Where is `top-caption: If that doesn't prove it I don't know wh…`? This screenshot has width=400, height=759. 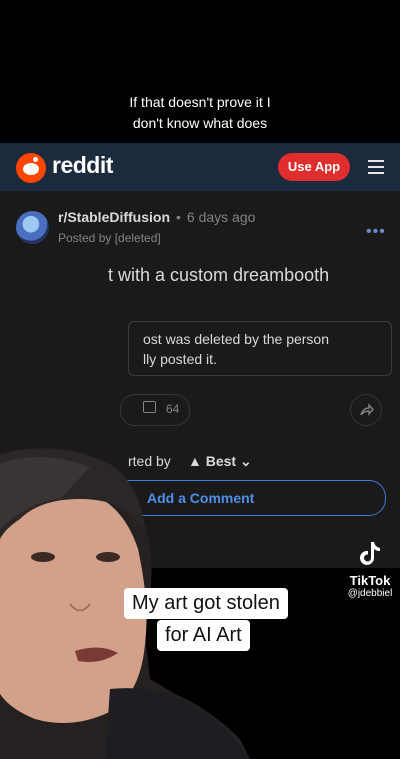 top-caption: If that doesn't prove it I don't know wh… is located at coordinates (200, 113).